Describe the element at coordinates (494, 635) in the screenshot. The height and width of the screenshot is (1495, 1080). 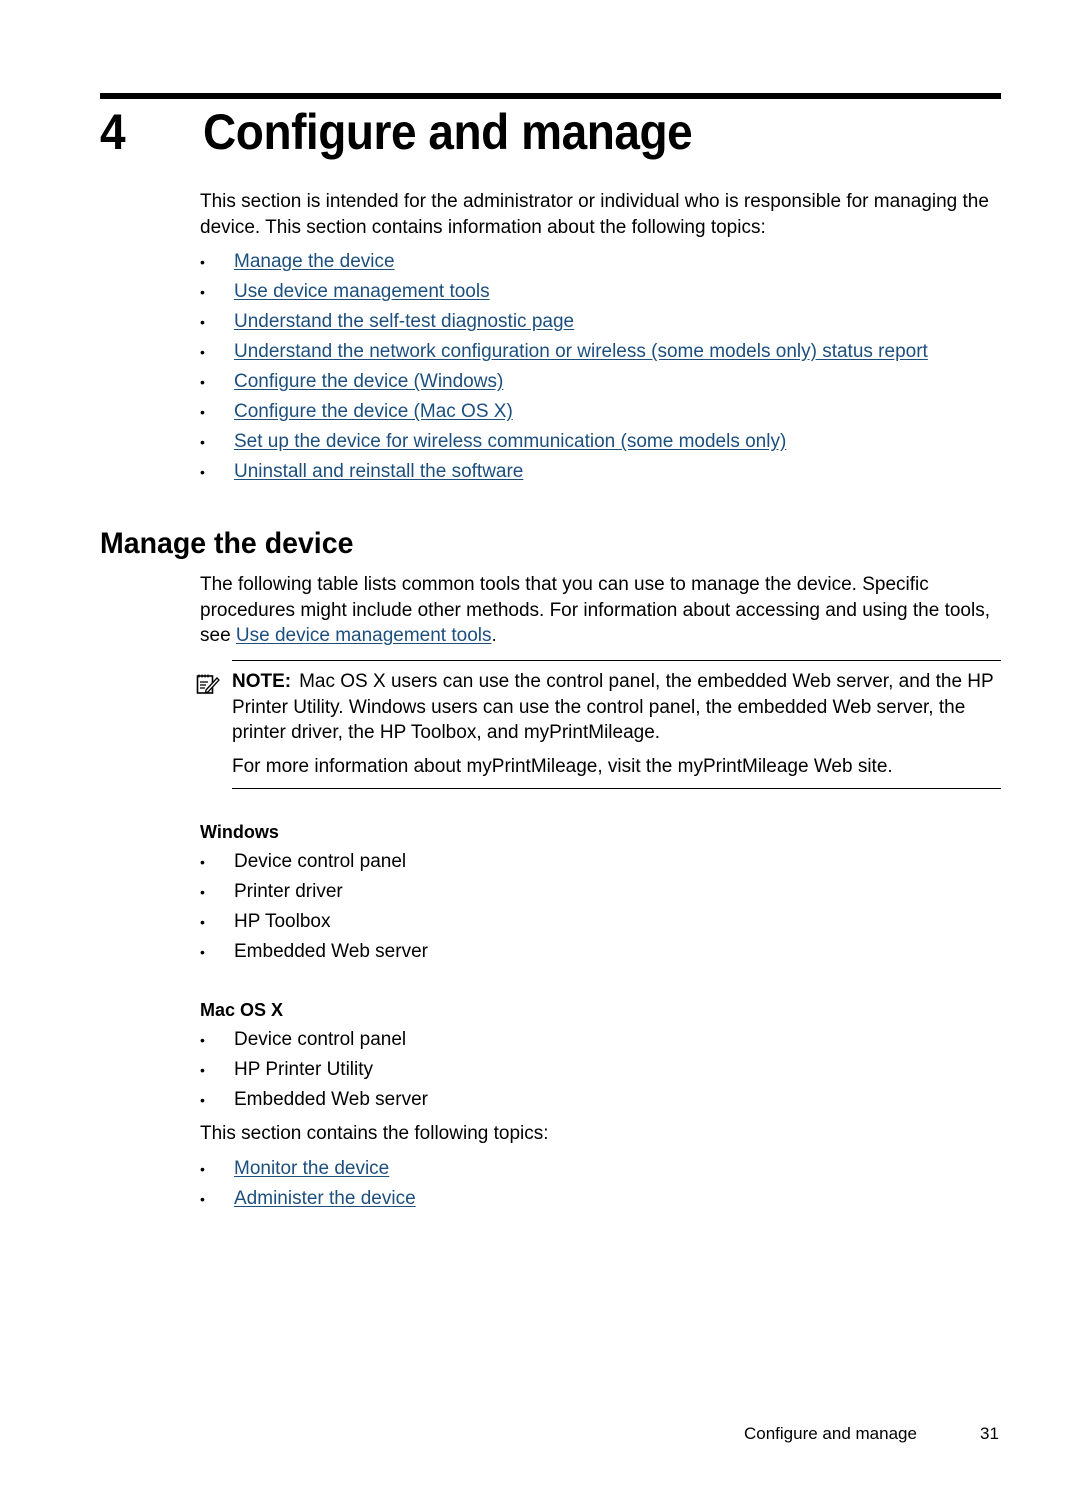
I see `description-period: .` at that location.